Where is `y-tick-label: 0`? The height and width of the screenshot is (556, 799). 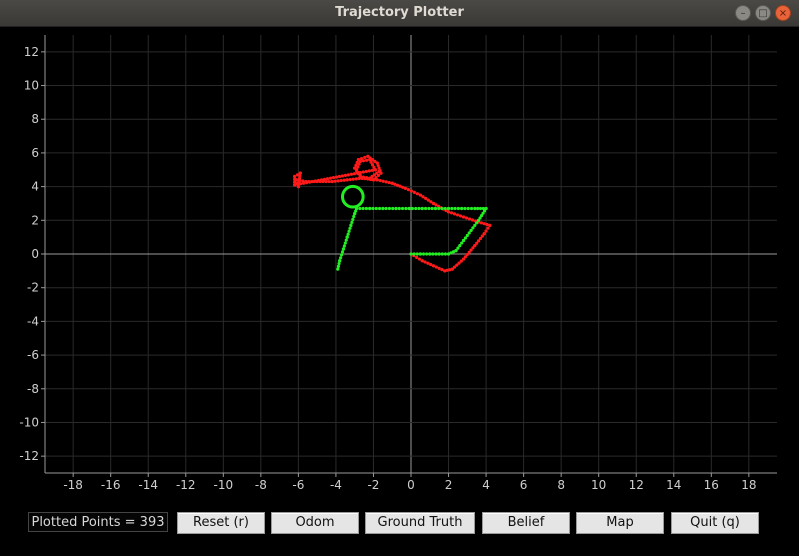
y-tick-label: 0 is located at coordinates (35, 254).